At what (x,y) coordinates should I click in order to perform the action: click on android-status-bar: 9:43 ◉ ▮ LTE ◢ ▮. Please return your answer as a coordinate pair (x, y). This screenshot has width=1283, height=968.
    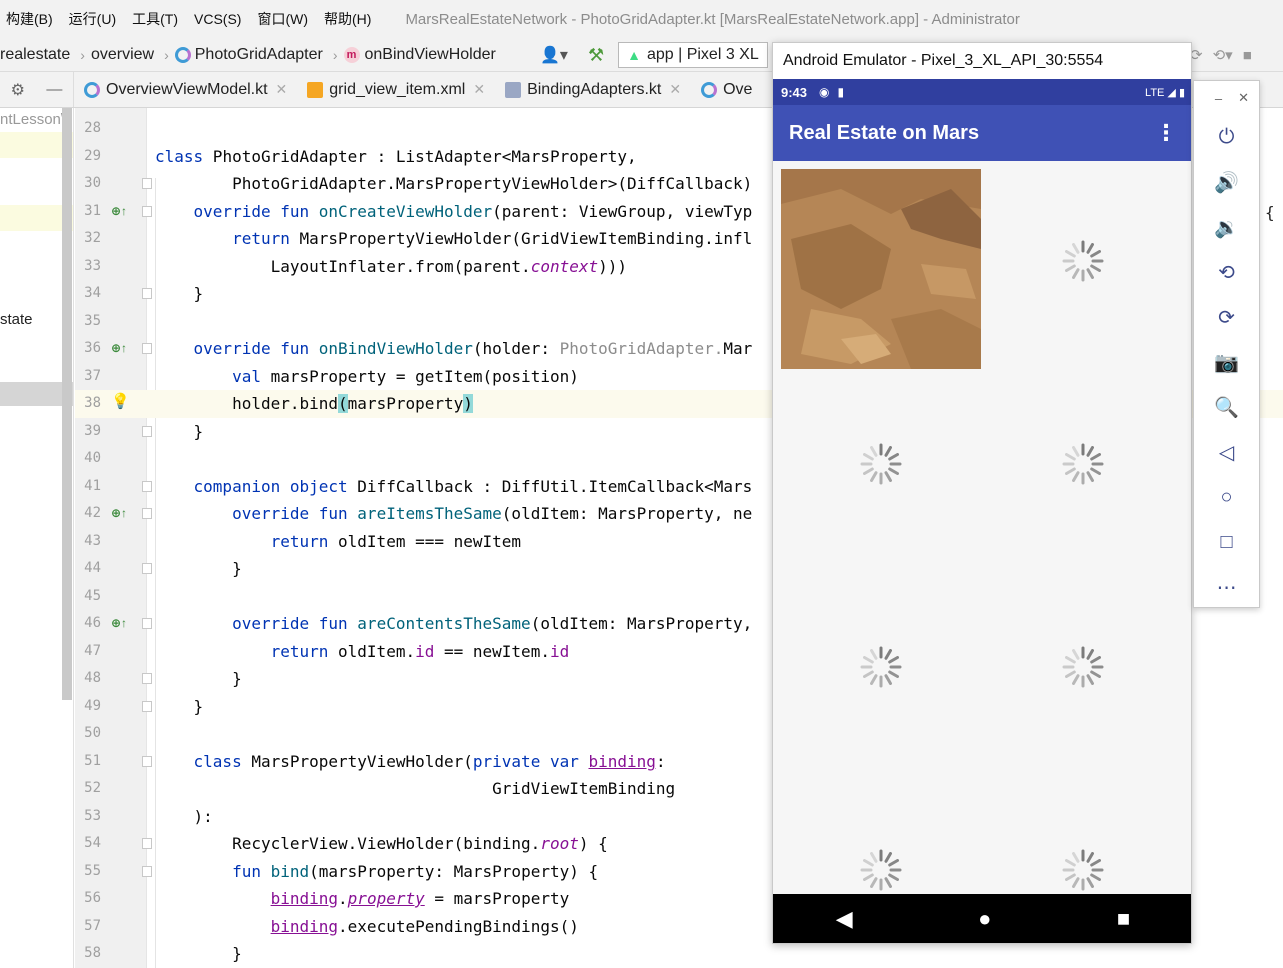
    Looking at the image, I should click on (982, 92).